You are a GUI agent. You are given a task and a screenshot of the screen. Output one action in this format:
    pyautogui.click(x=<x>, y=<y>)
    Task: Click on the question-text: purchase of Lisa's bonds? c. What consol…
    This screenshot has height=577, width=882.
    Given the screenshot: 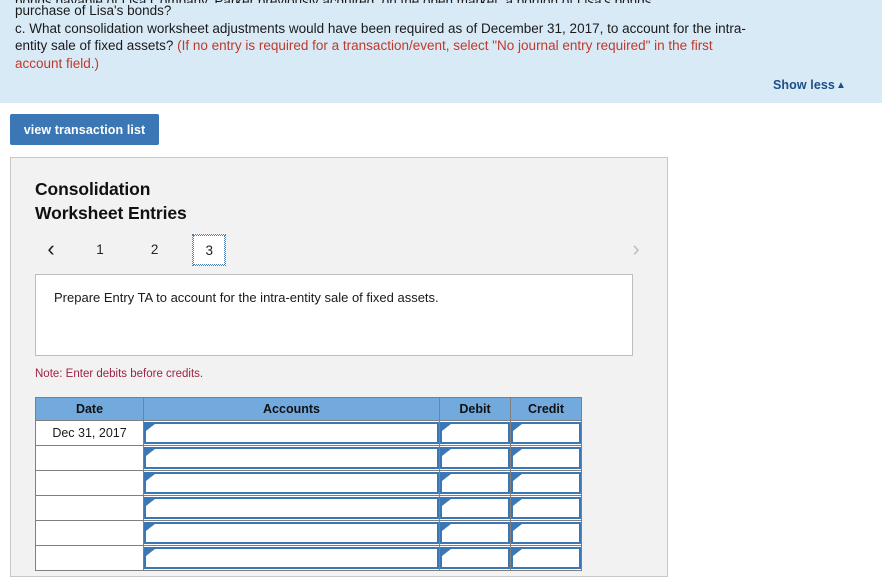 What is the action you would take?
    pyautogui.click(x=421, y=37)
    